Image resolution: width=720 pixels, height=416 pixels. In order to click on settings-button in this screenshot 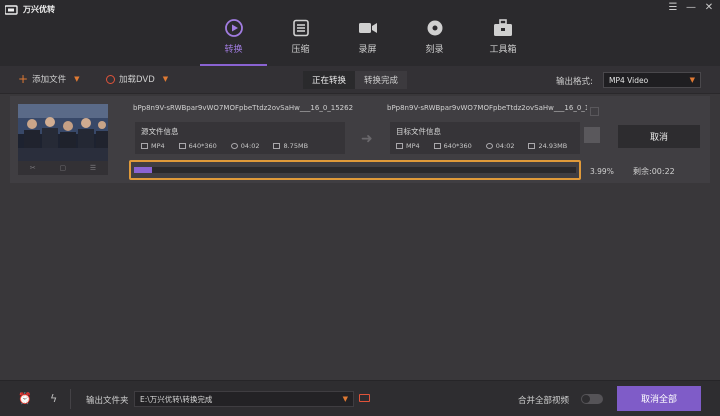, I will do `click(592, 135)`.